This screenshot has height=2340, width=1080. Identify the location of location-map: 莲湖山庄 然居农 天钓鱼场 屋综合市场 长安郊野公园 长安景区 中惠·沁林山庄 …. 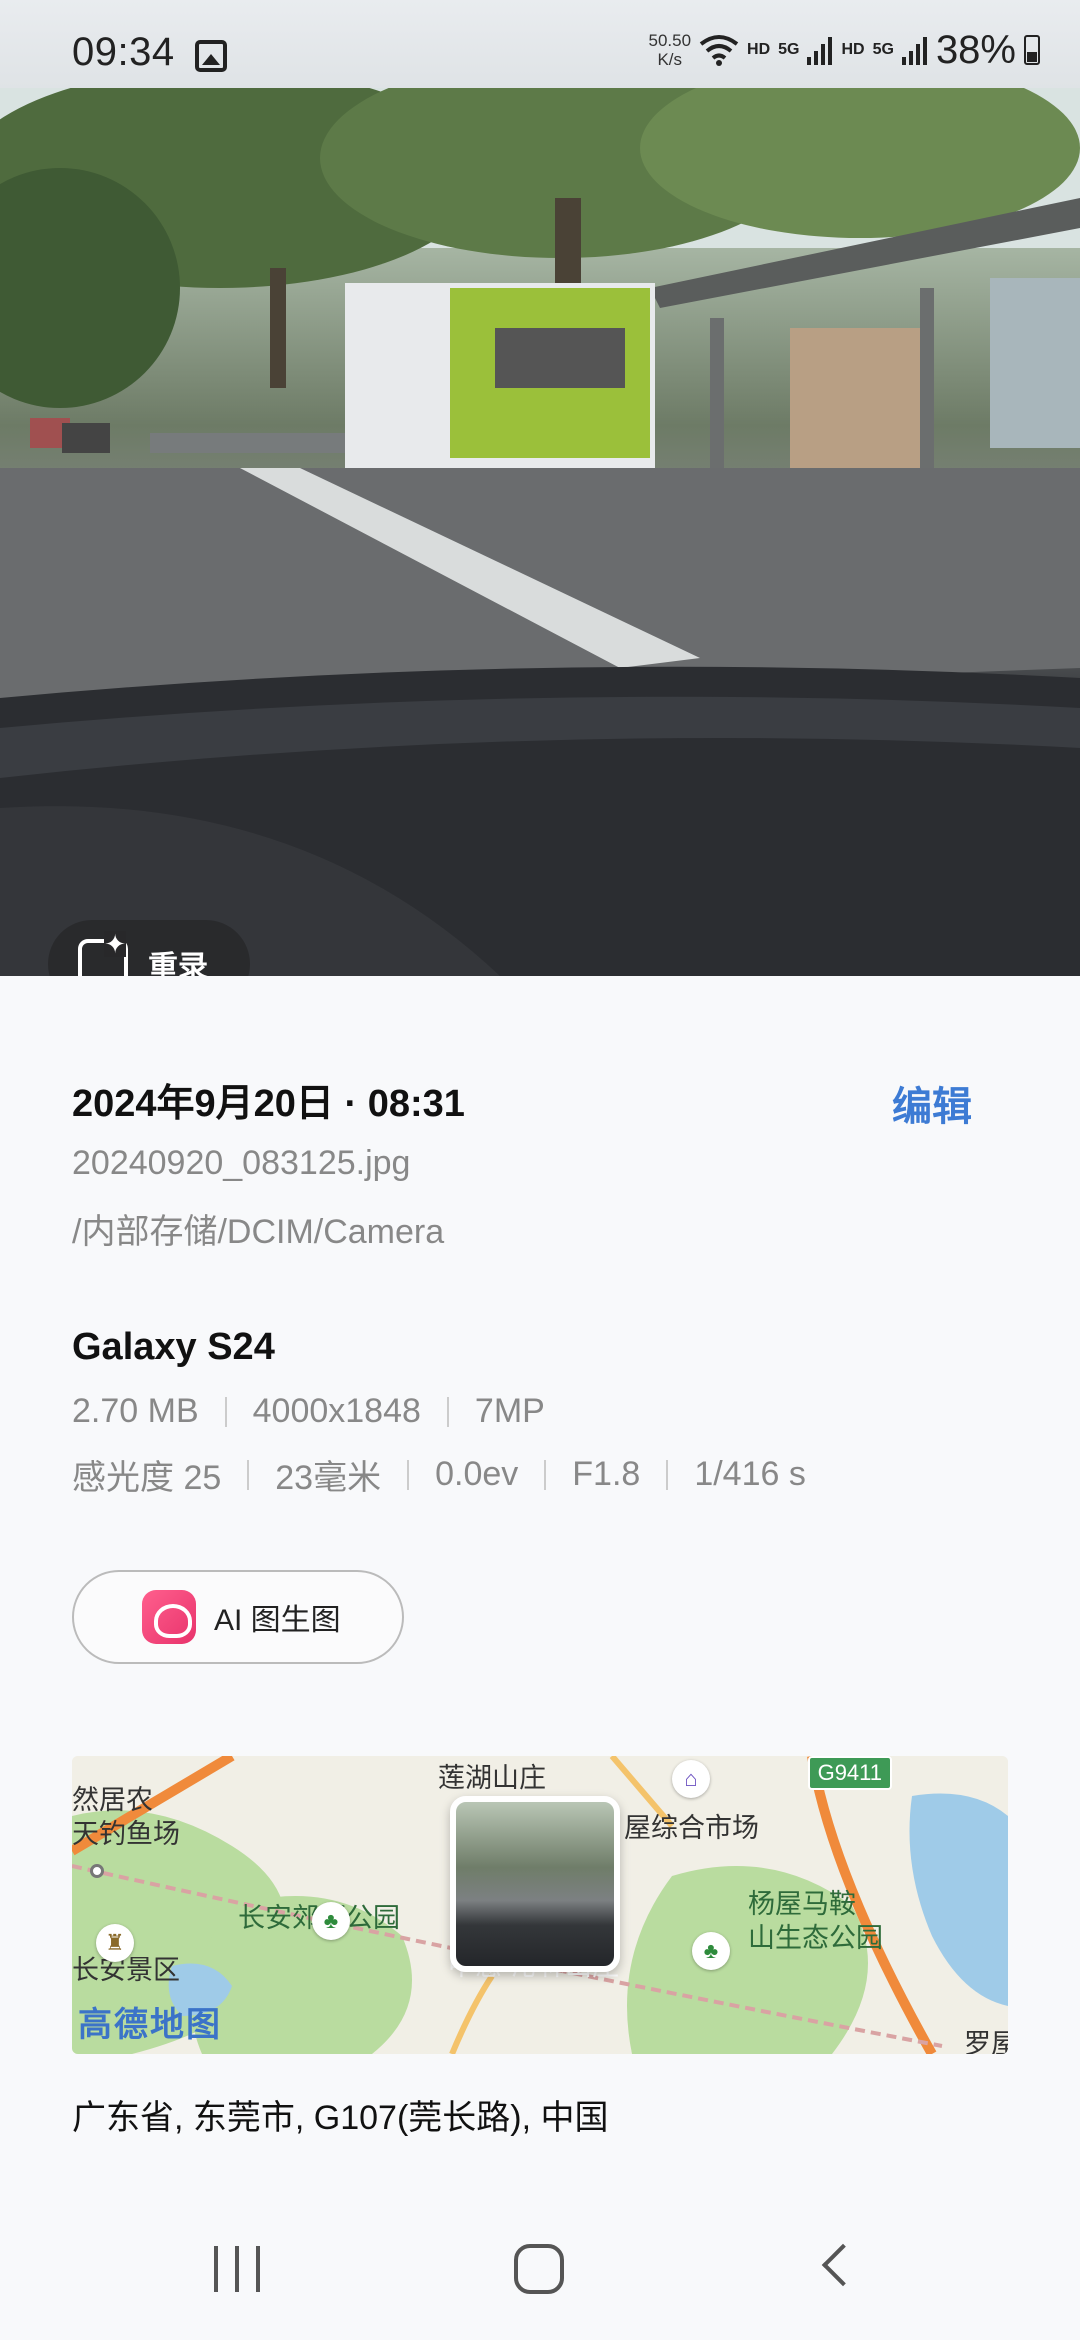
(540, 1905).